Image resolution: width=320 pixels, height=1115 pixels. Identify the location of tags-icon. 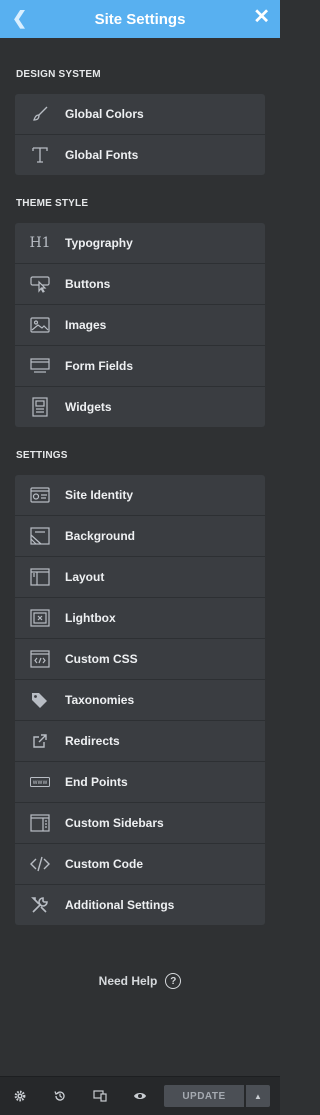
(40, 700).